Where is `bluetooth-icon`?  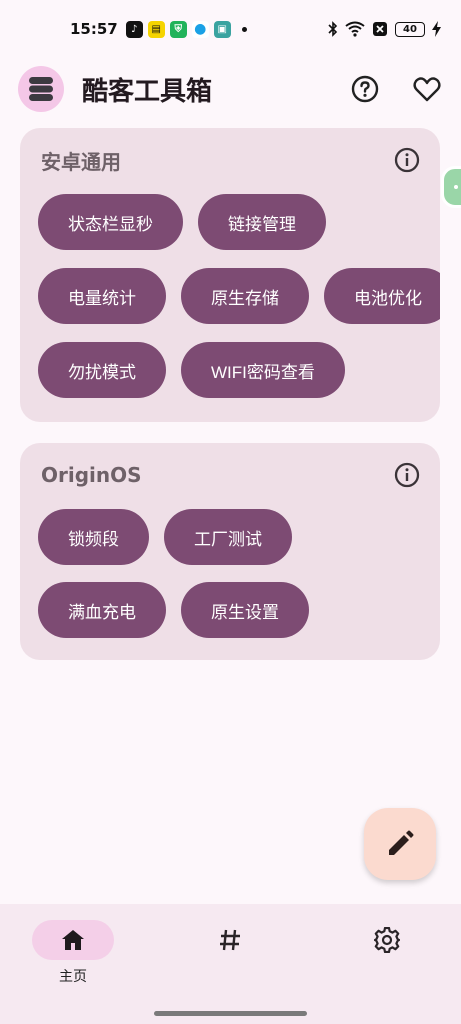
bluetooth-icon is located at coordinates (333, 29).